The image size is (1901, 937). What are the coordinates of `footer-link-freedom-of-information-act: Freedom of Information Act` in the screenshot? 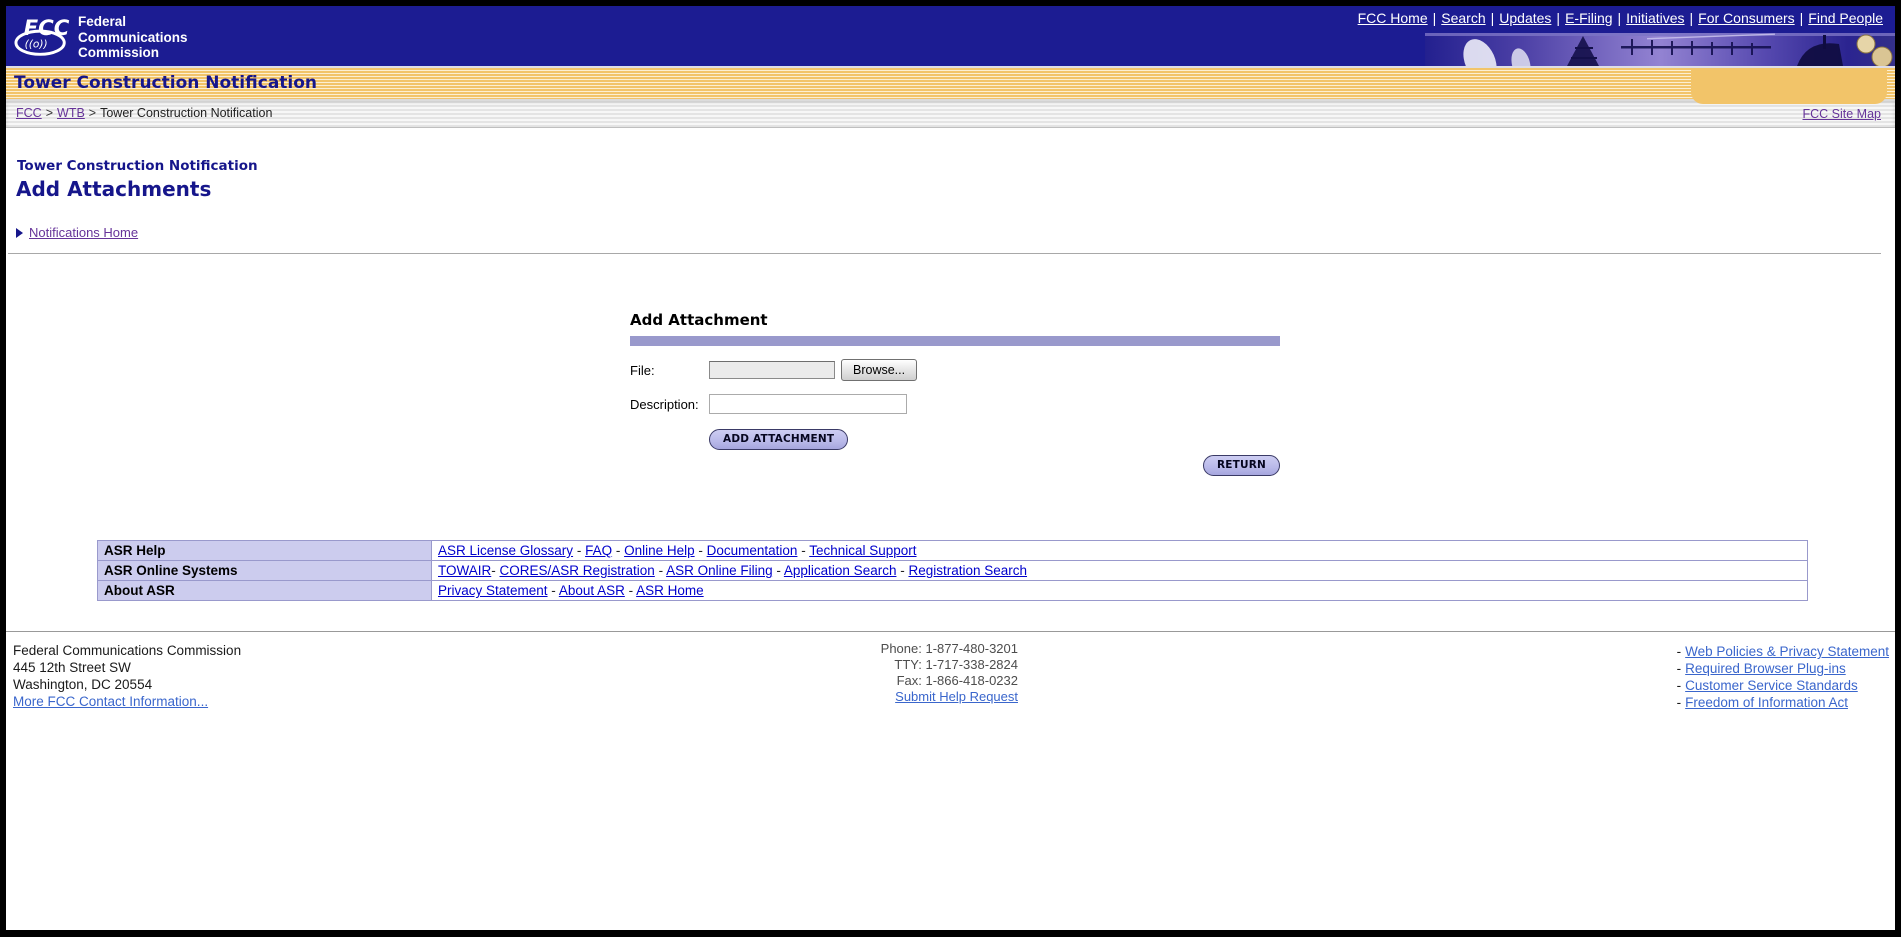 It's located at (1766, 702).